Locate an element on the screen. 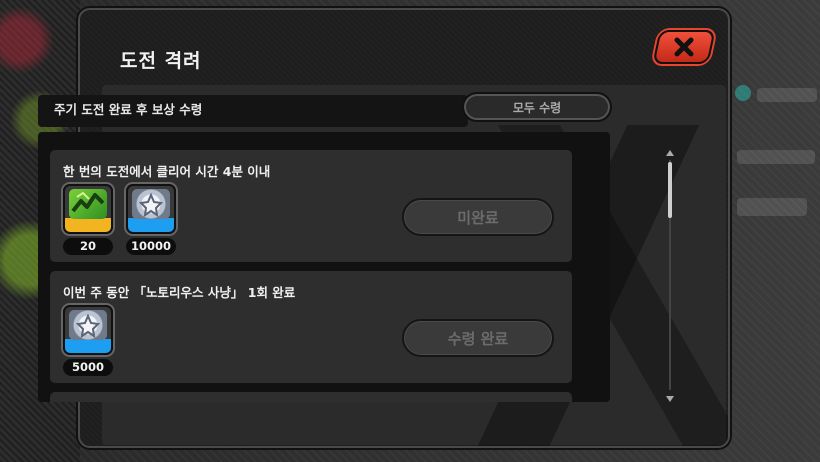 The width and height of the screenshot is (820, 462). scroll-up-icon is located at coordinates (670, 153).